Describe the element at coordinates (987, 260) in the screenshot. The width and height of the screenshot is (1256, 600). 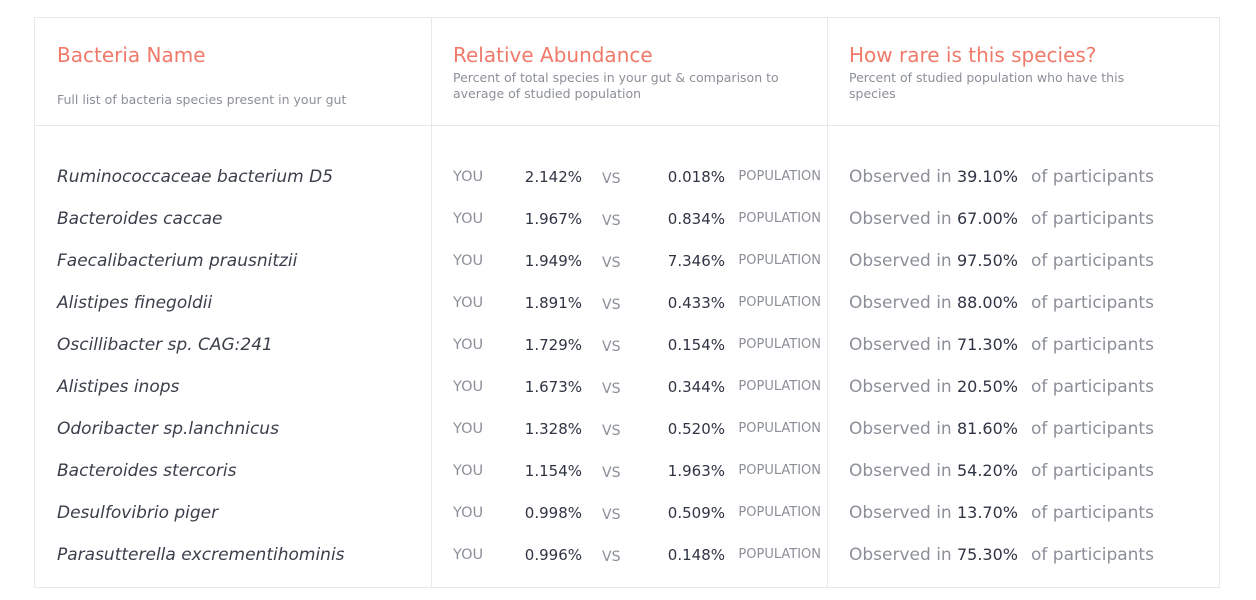
I see `observed-percent-value: 97.50%` at that location.